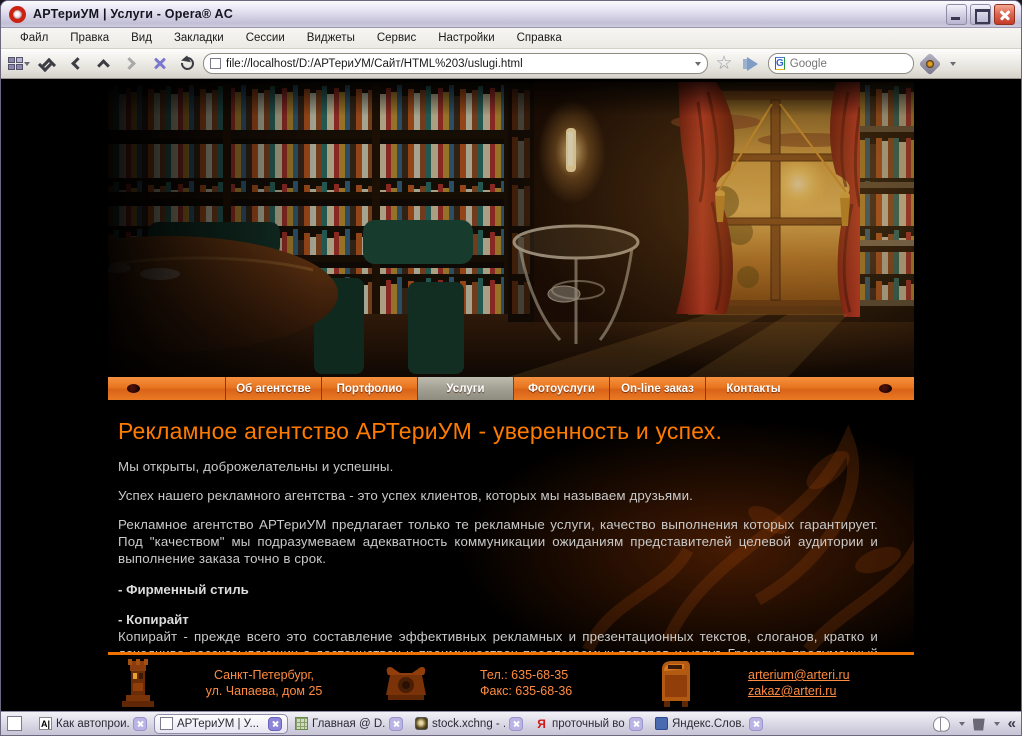 The image size is (1022, 736). I want to click on address-input, so click(457, 63).